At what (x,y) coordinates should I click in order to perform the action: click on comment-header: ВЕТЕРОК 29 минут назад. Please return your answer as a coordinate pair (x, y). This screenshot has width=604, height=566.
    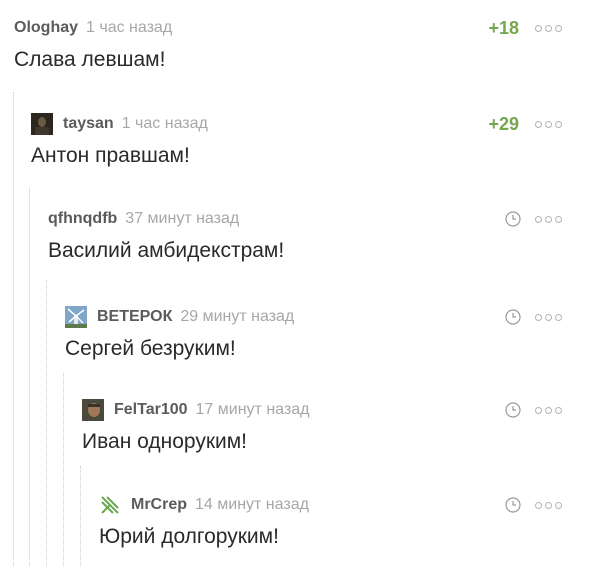
    Looking at the image, I should click on (313, 317).